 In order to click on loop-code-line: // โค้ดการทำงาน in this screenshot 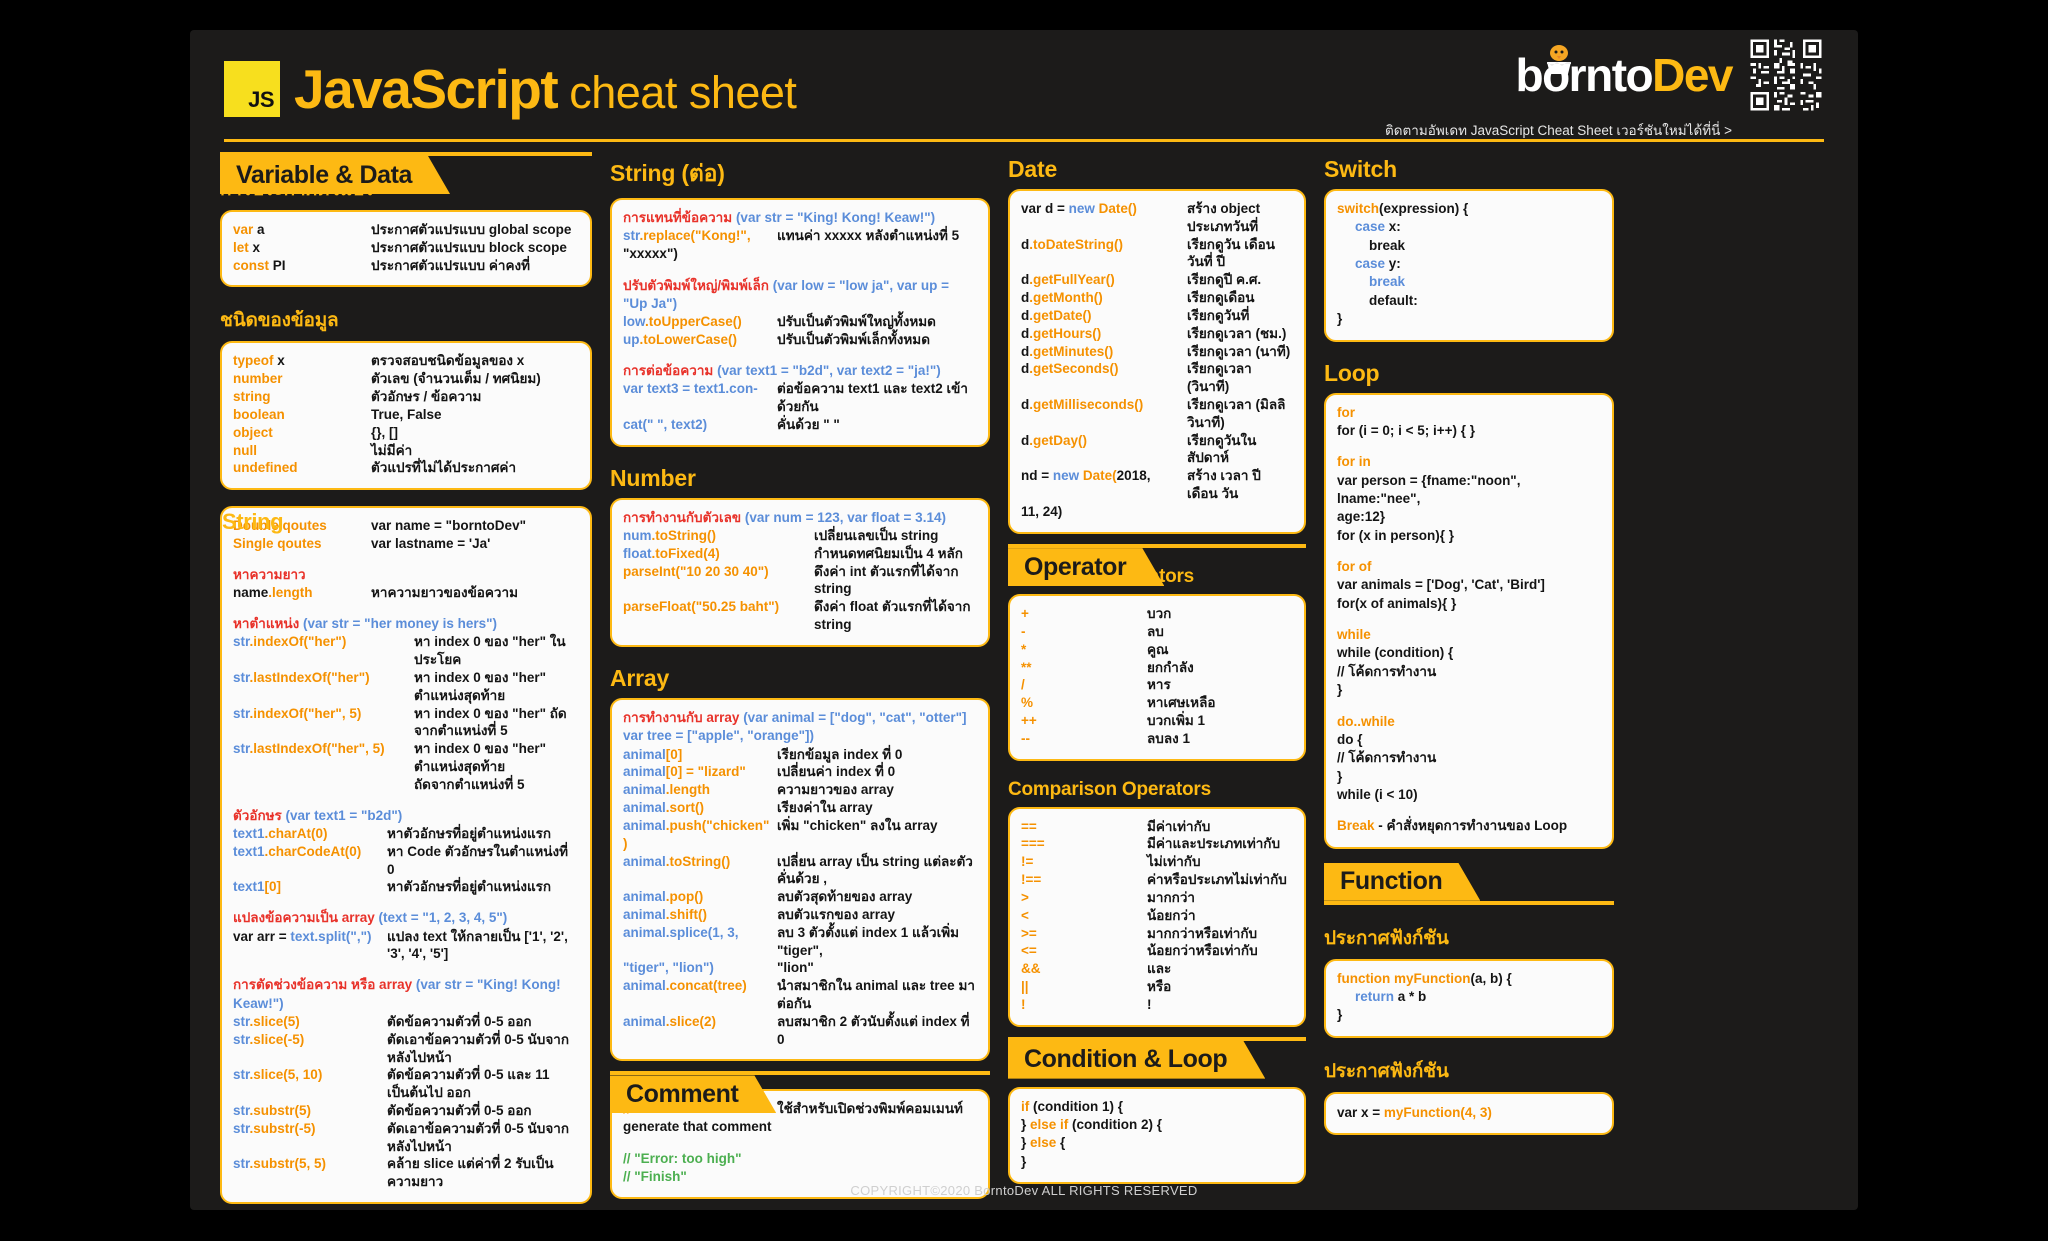, I will do `click(1387, 758)`.